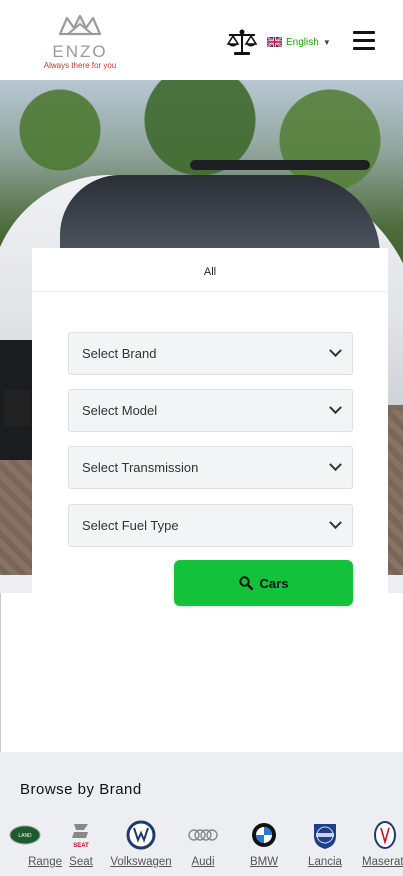  What do you see at coordinates (210, 410) in the screenshot?
I see `model-select: Select Model` at bounding box center [210, 410].